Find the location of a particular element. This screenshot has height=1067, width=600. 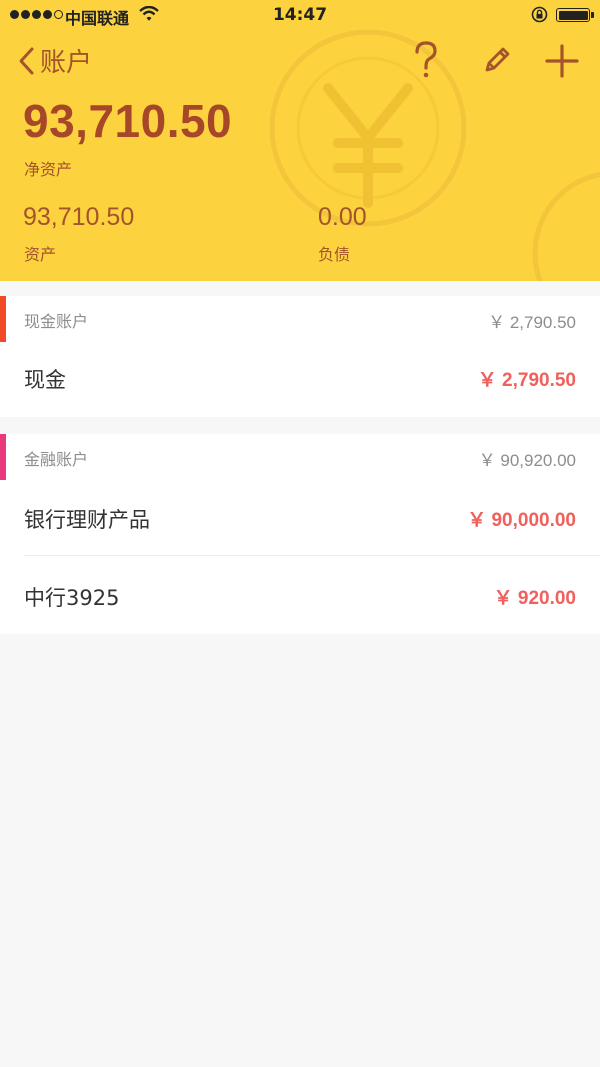

edit-pencil-icon is located at coordinates (497, 60).